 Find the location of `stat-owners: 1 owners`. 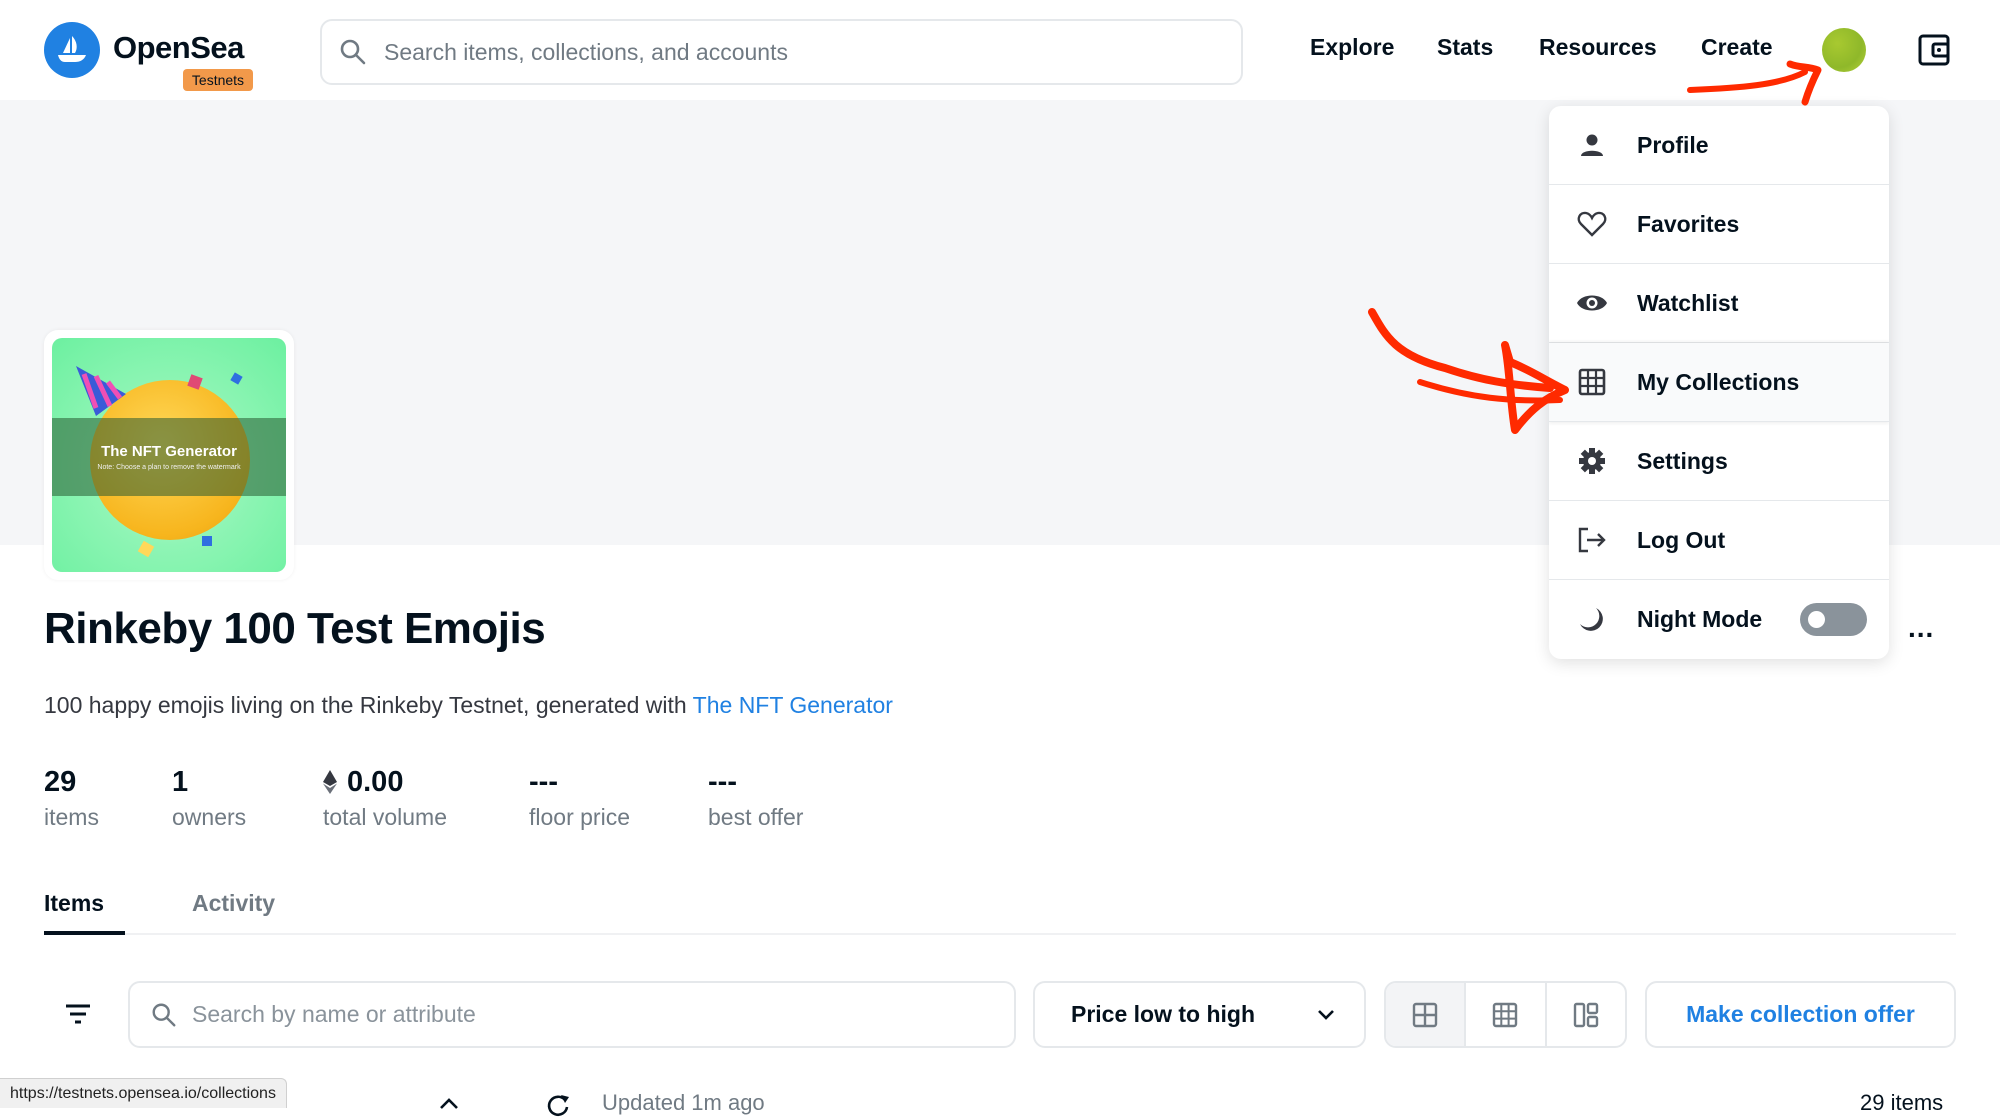

stat-owners: 1 owners is located at coordinates (209, 797).